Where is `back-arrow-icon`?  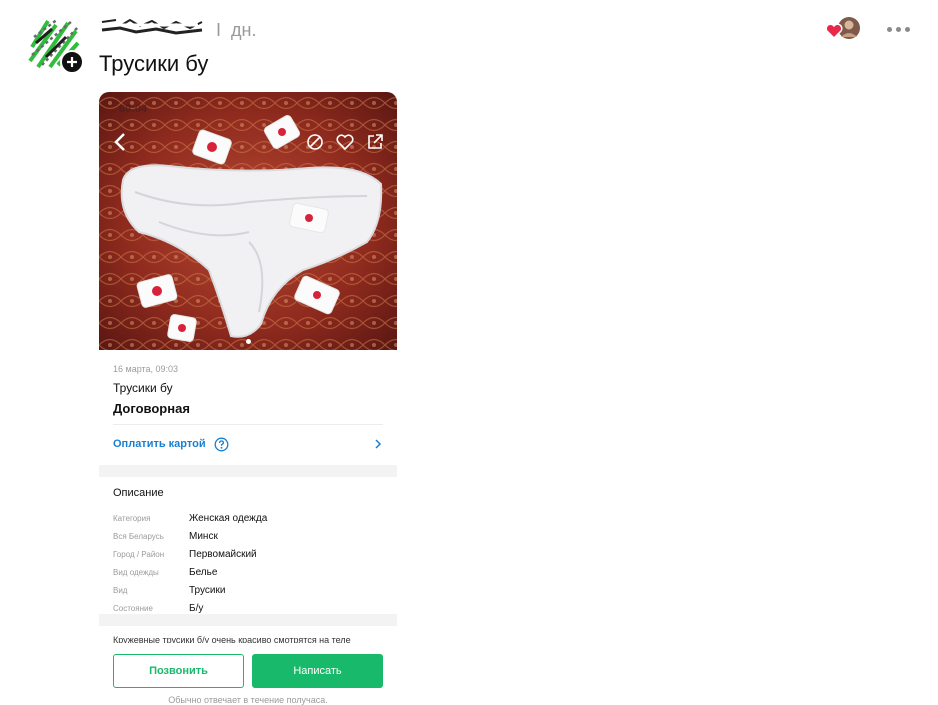 back-arrow-icon is located at coordinates (121, 142).